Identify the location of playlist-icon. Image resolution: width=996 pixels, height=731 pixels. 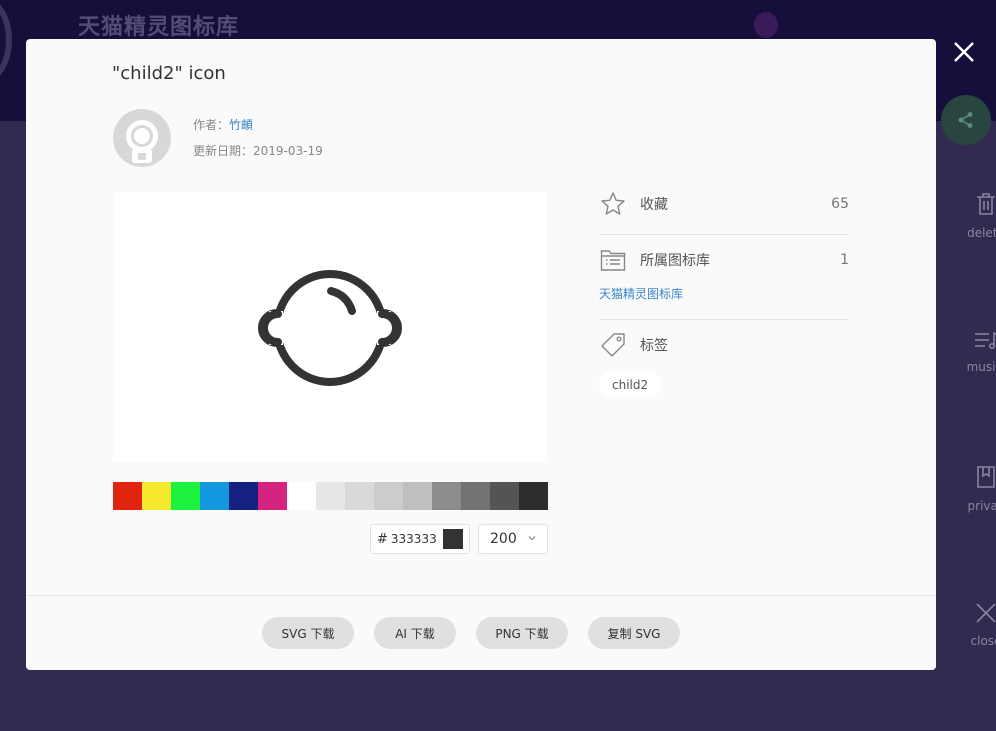
(985, 340).